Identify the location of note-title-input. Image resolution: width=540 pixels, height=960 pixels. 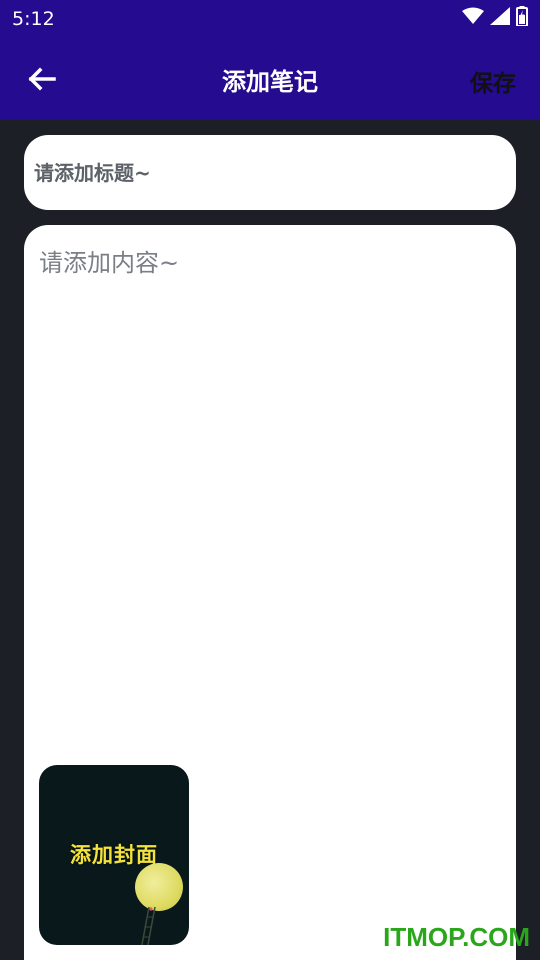
(275, 172).